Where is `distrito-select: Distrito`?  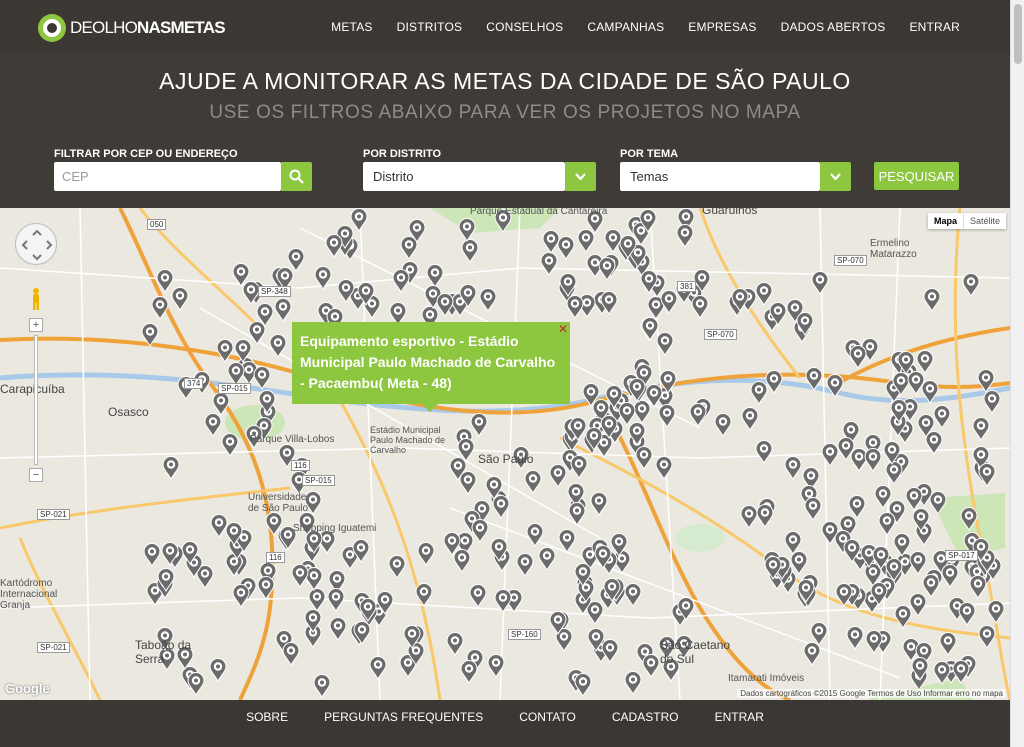 distrito-select: Distrito is located at coordinates (464, 176).